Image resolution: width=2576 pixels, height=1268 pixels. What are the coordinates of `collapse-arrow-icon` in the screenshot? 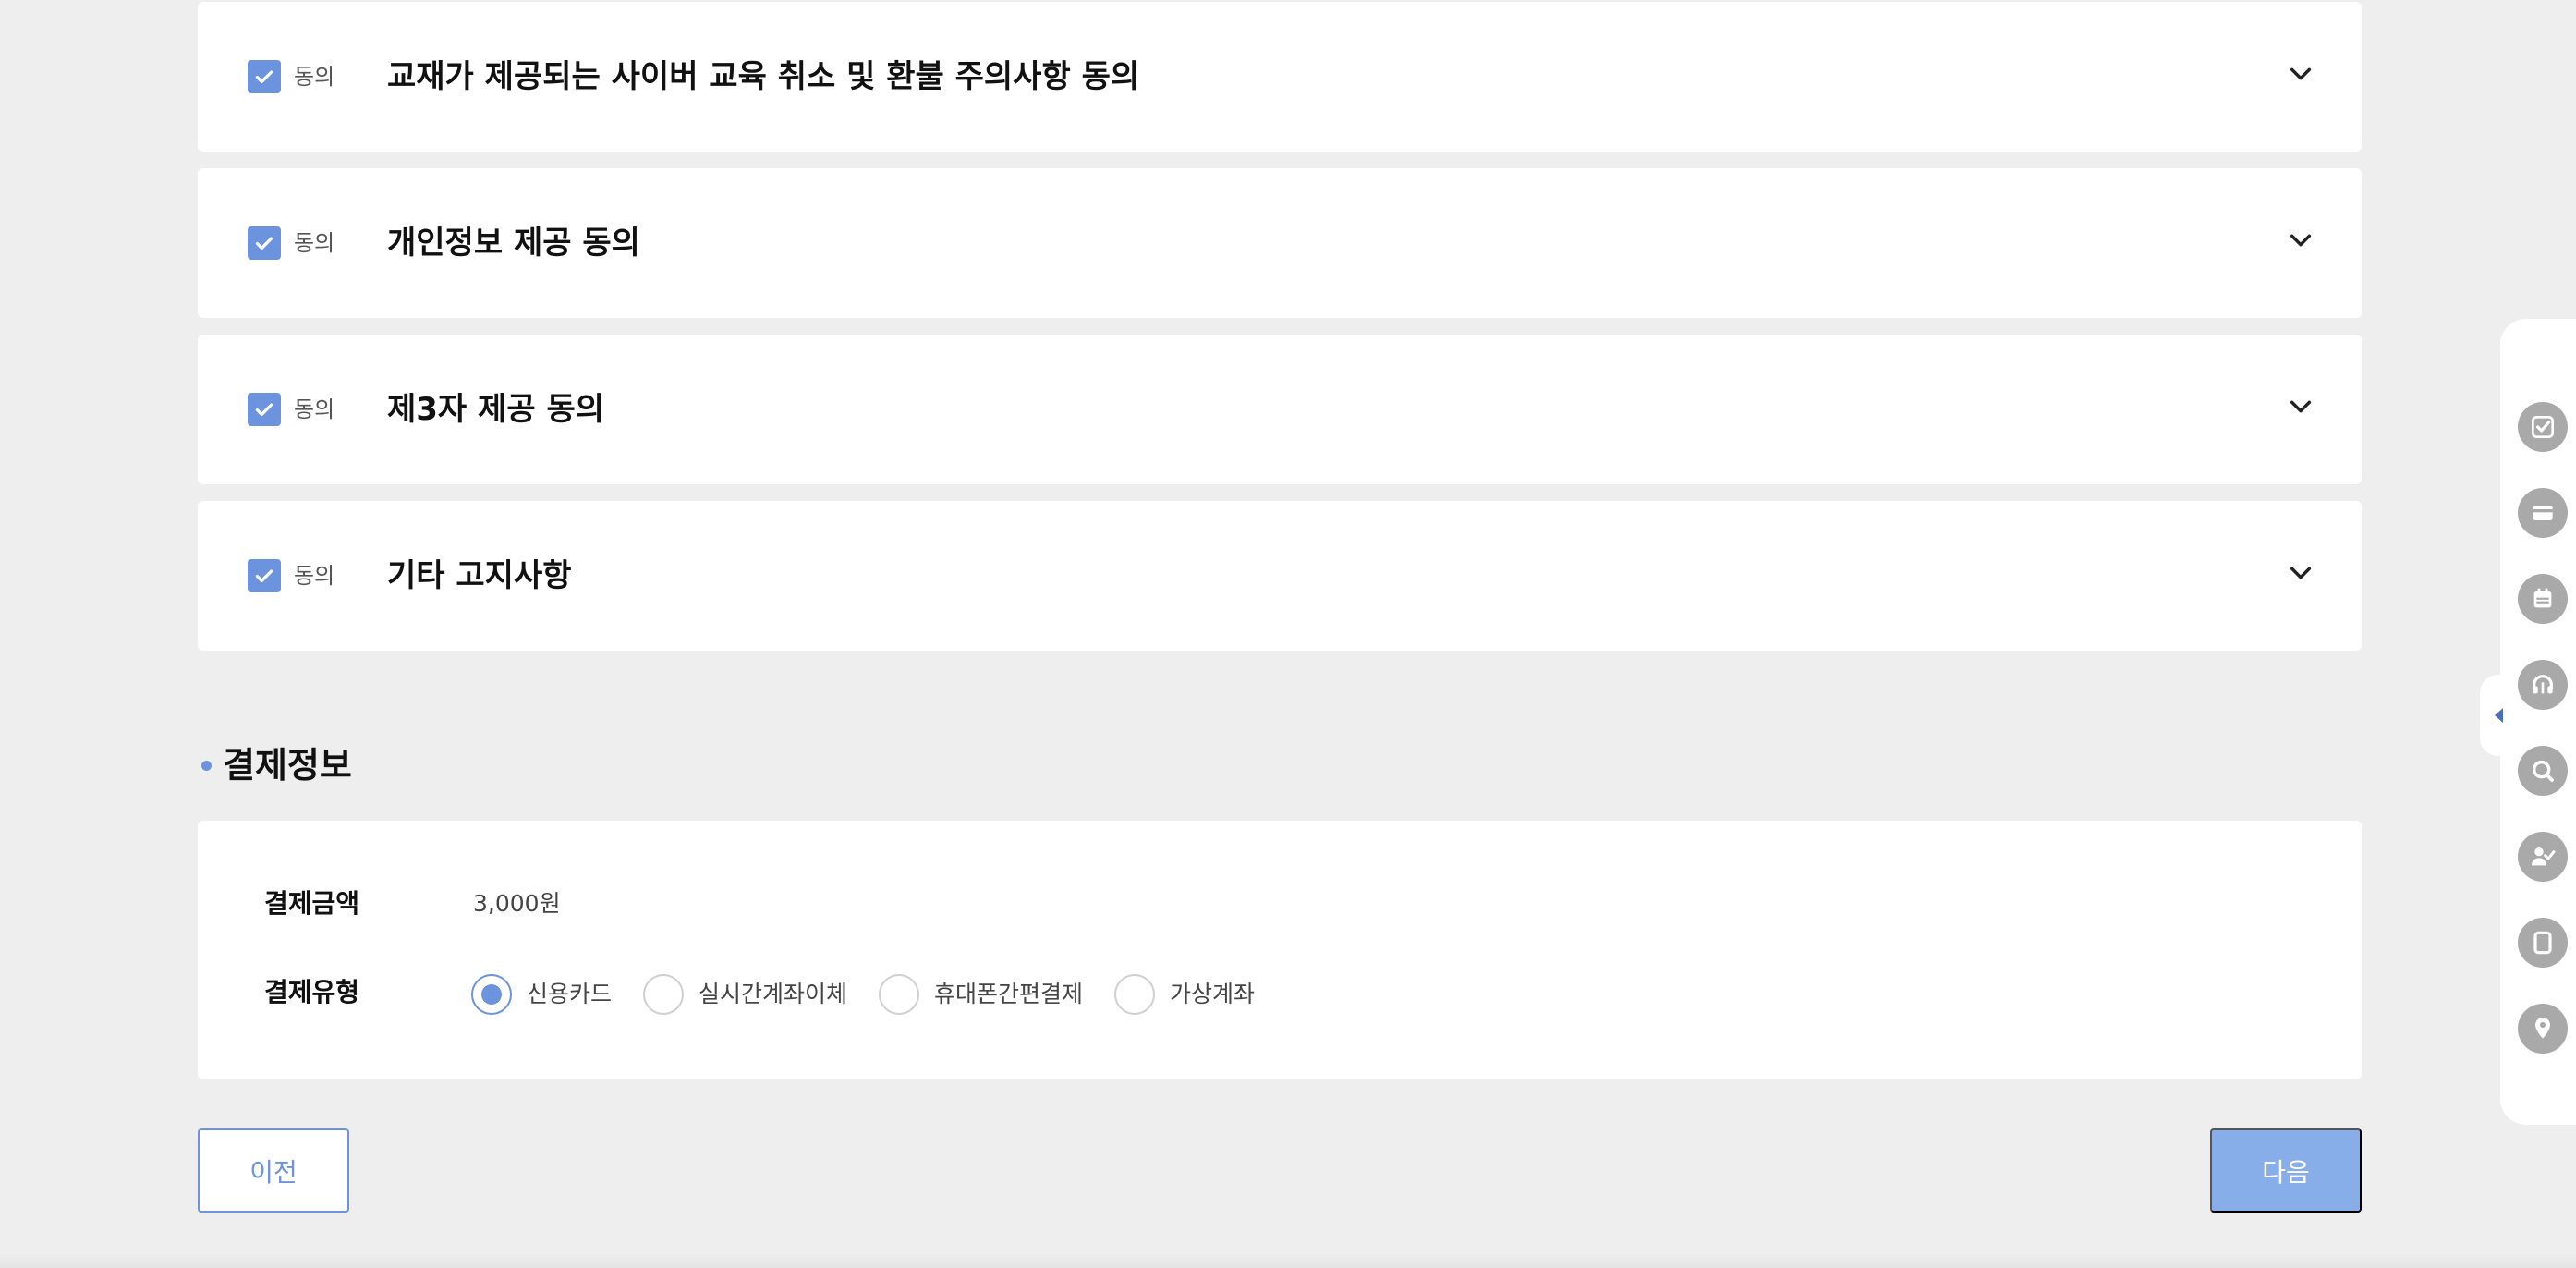 It's located at (2498, 715).